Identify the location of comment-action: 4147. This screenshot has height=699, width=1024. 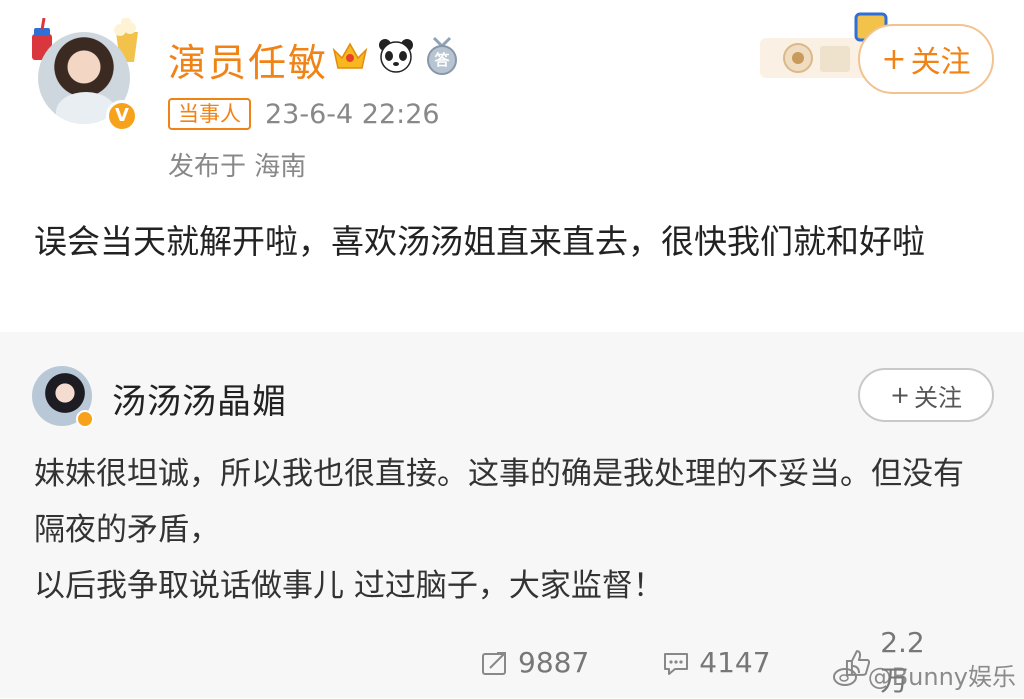
(716, 662).